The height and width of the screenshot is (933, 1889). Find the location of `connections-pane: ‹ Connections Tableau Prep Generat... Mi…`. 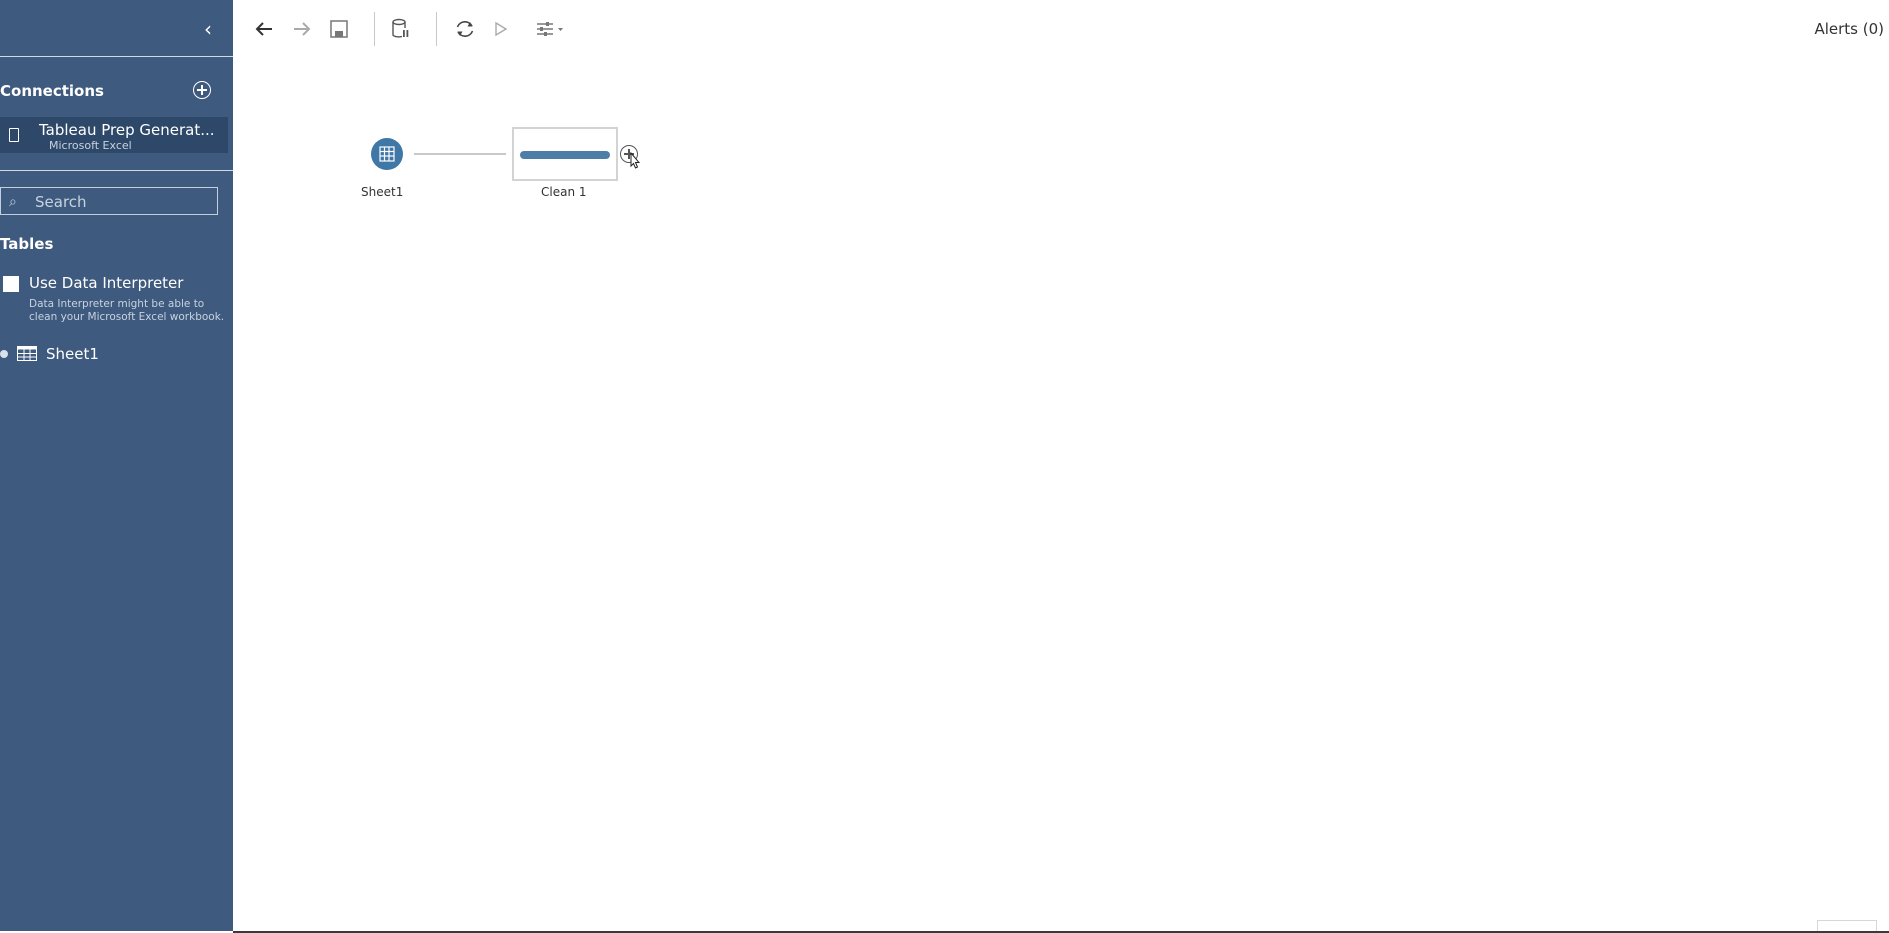

connections-pane: ‹ Connections Tableau Prep Generat... Mi… is located at coordinates (116, 465).